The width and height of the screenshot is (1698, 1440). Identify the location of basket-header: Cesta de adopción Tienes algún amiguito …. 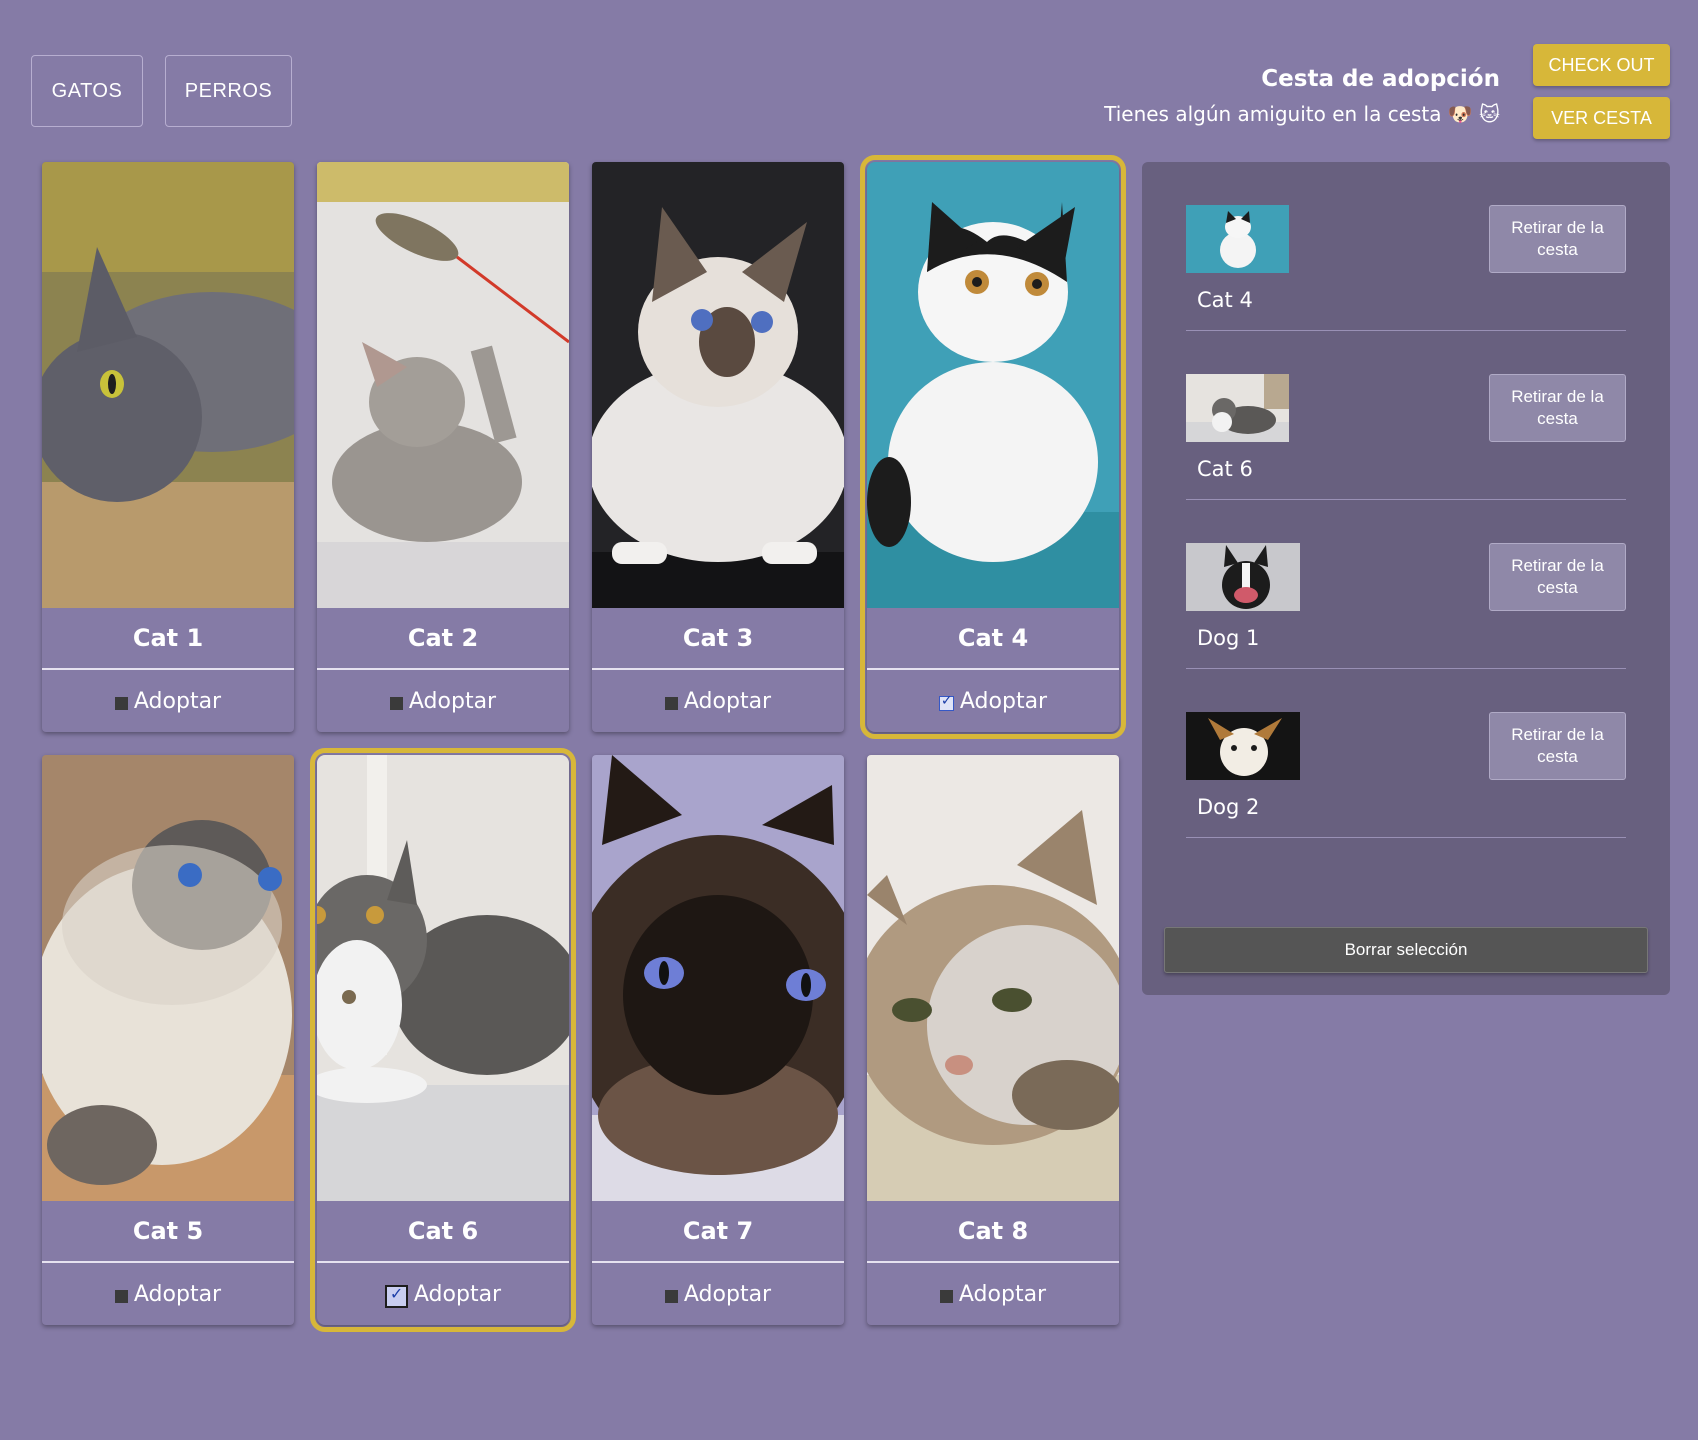
(1302, 96).